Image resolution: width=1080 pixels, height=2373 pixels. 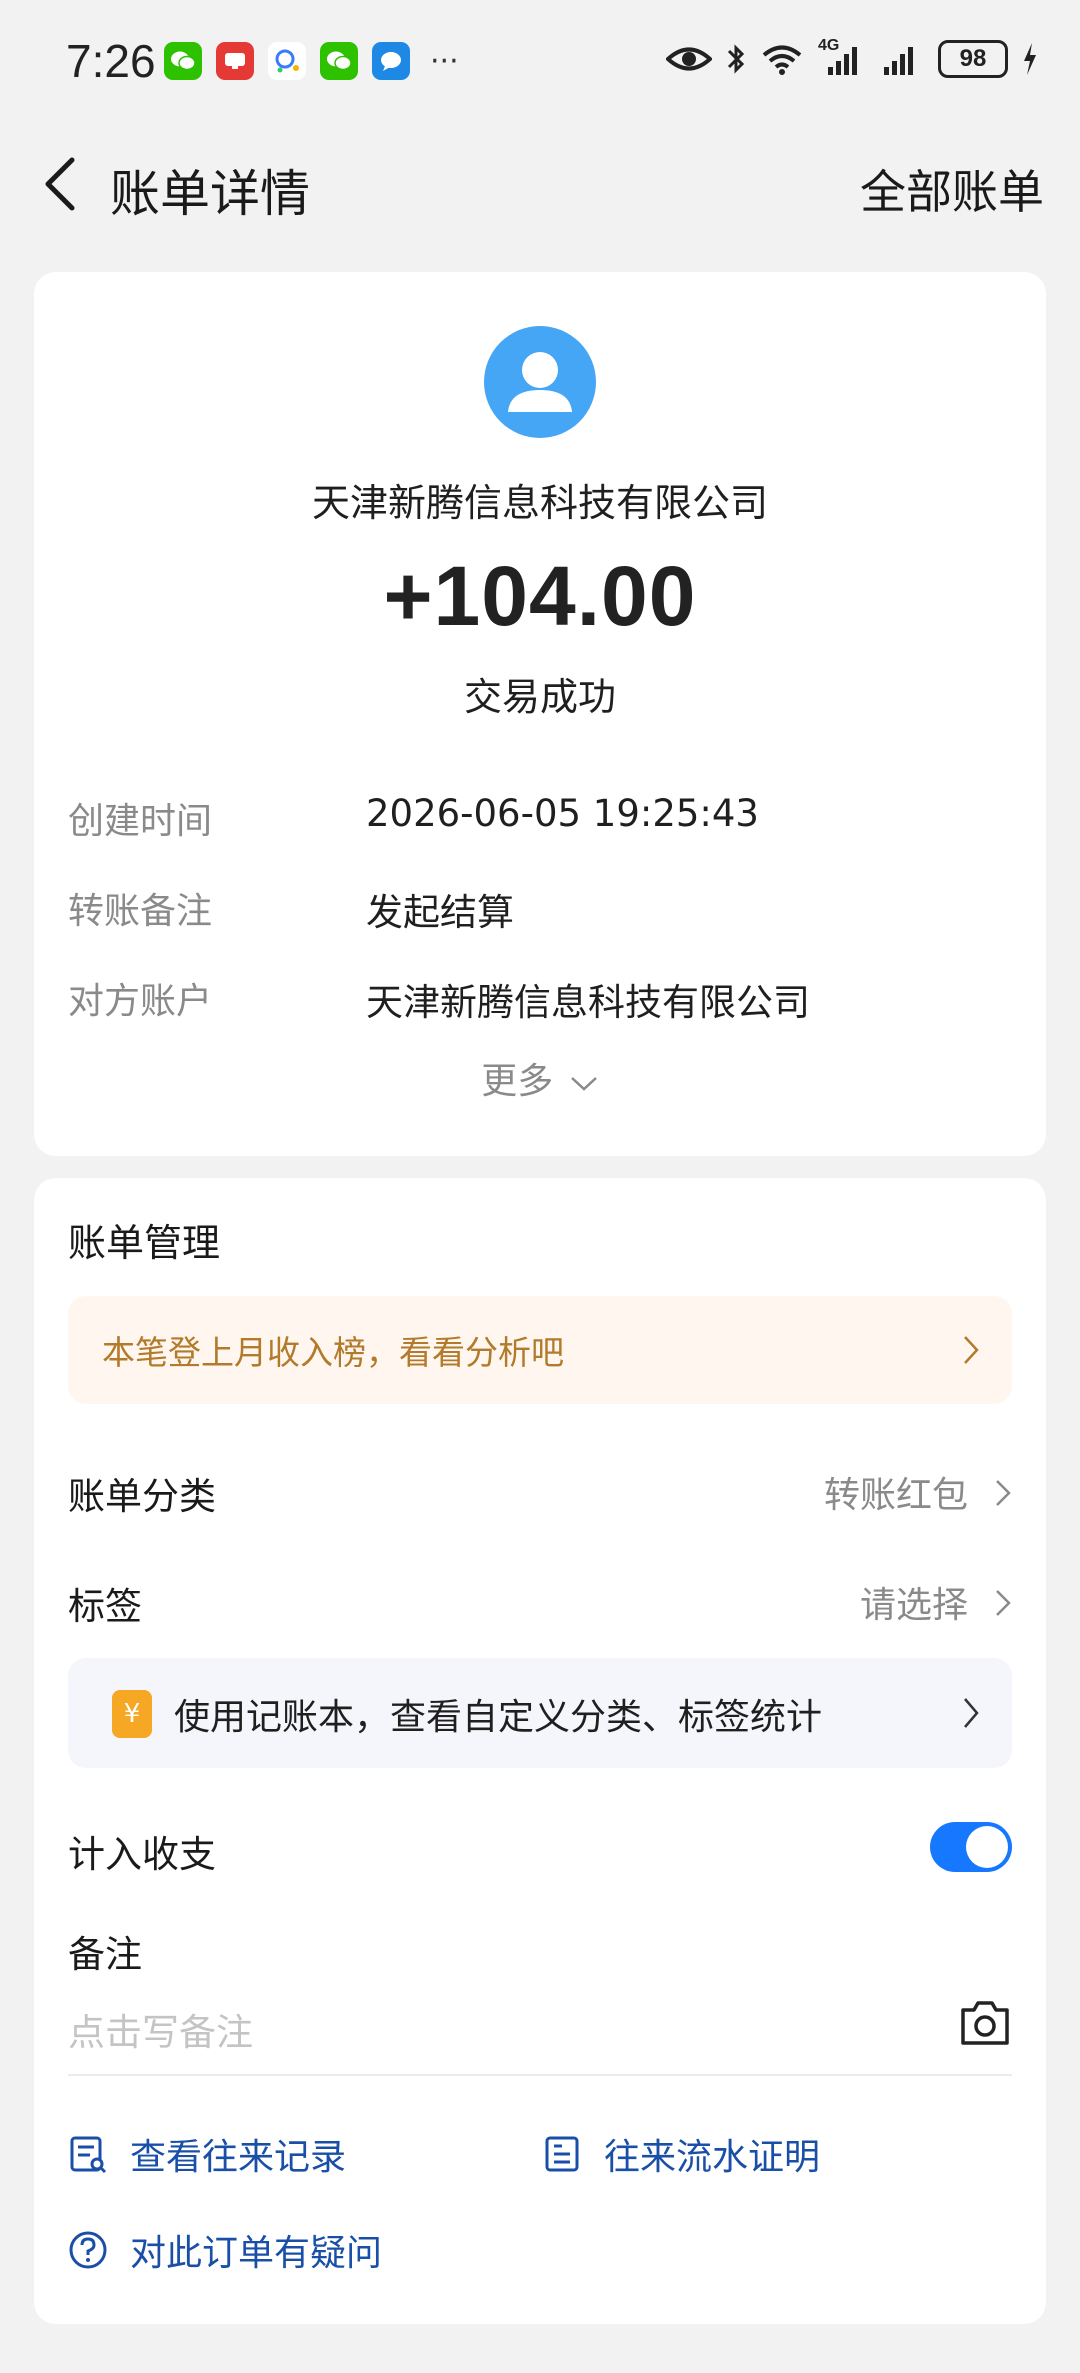 I want to click on note-row: 备注, so click(x=540, y=1949).